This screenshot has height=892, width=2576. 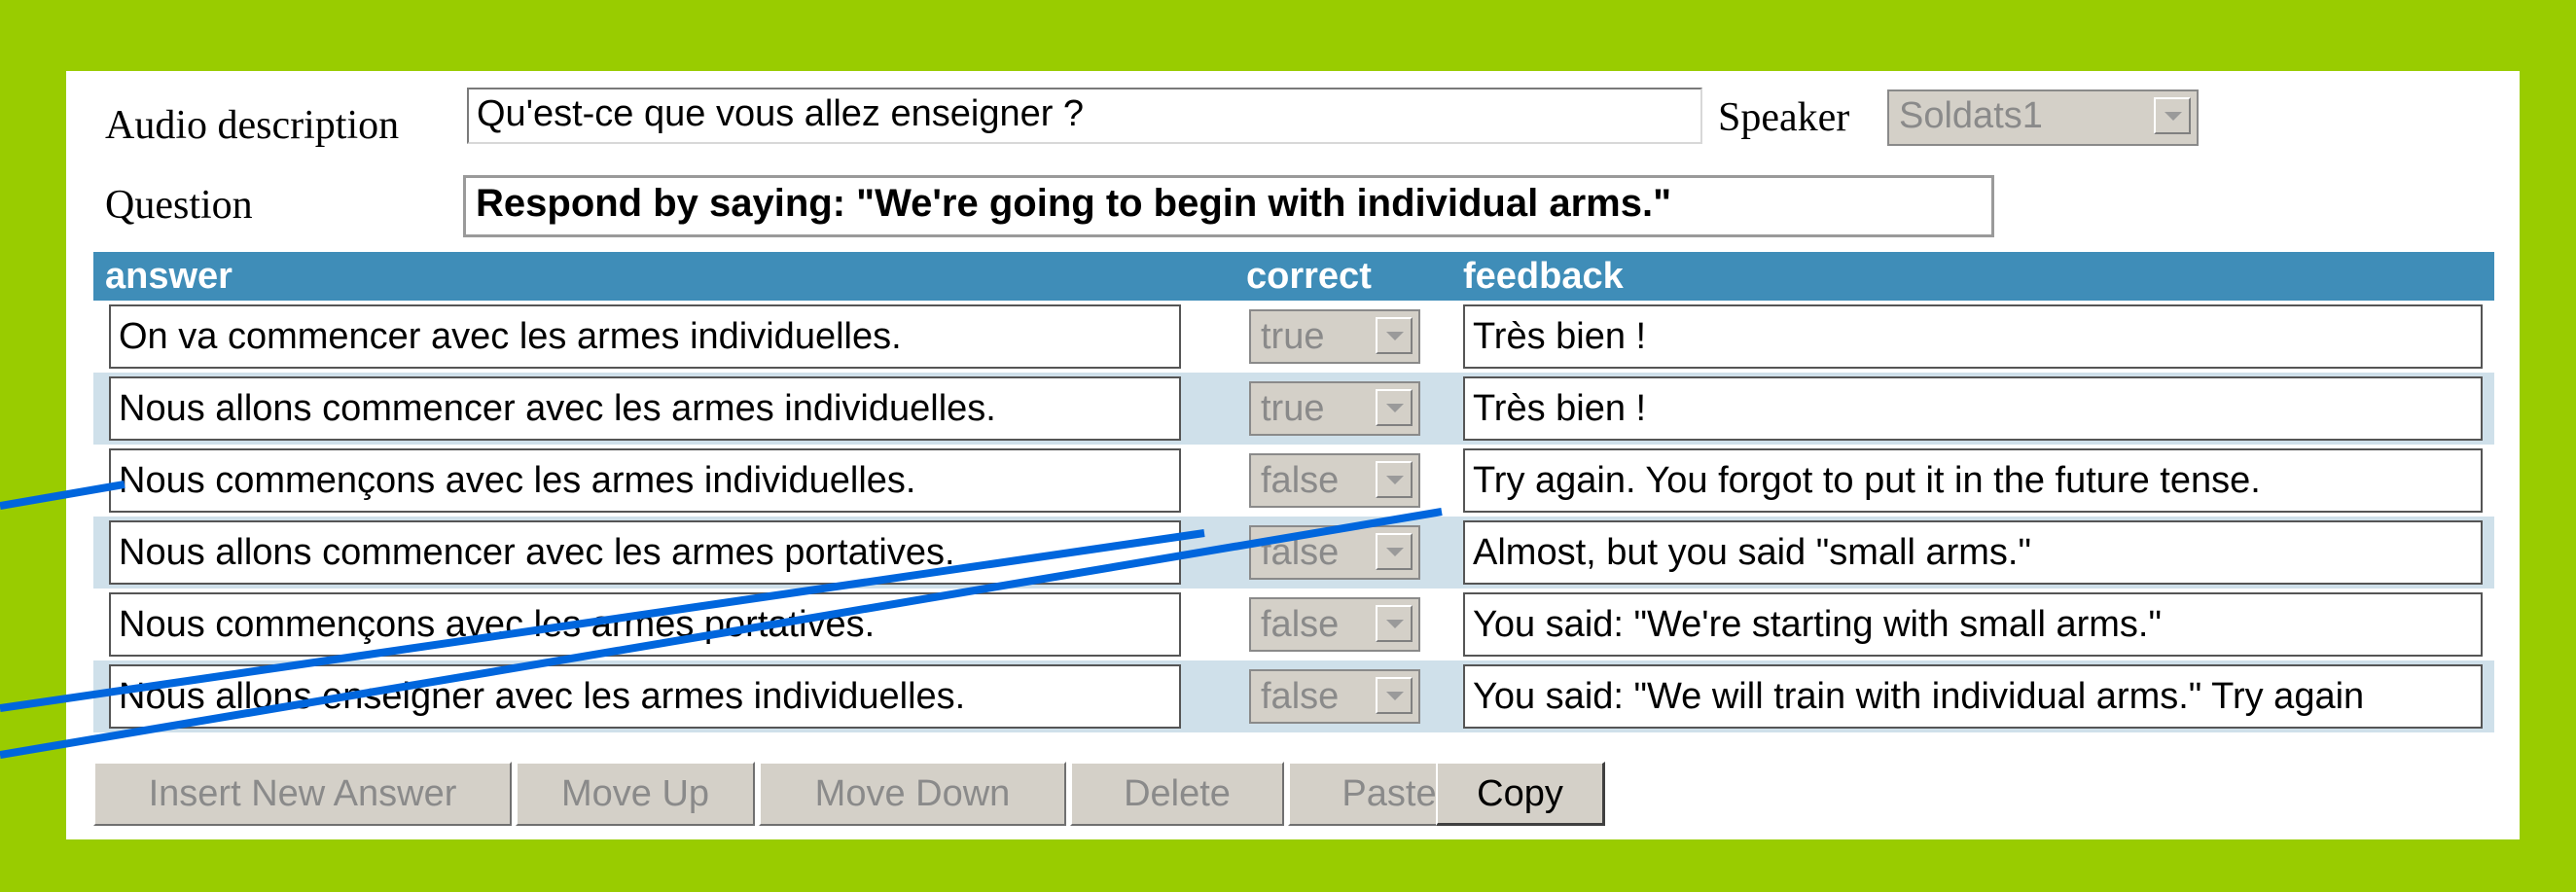 I want to click on question-label: Question, so click(x=179, y=205).